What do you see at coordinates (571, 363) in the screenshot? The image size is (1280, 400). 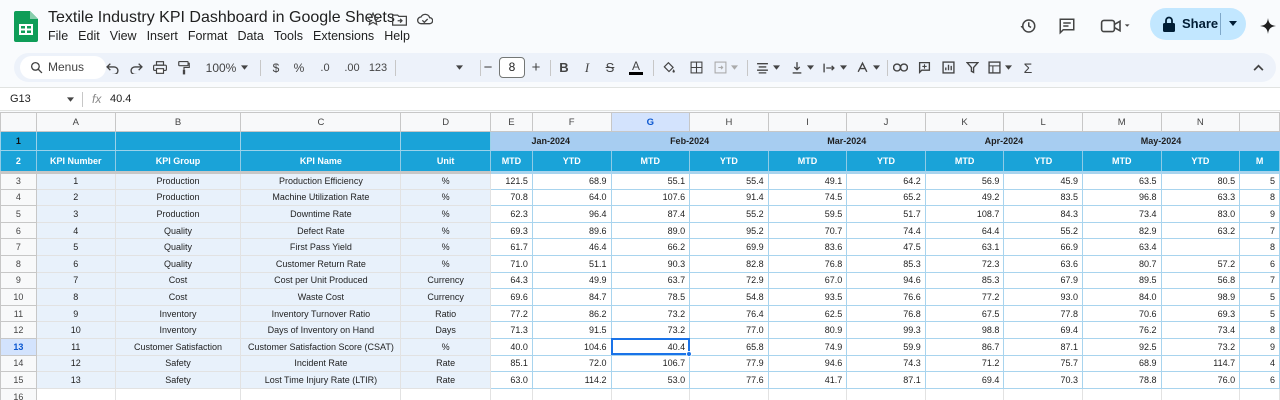 I see `value-cell: 72.0` at bounding box center [571, 363].